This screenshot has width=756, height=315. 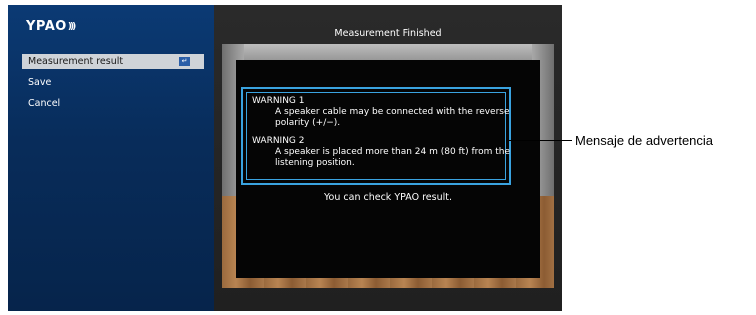 What do you see at coordinates (40, 82) in the screenshot?
I see `menu-item-label: Save` at bounding box center [40, 82].